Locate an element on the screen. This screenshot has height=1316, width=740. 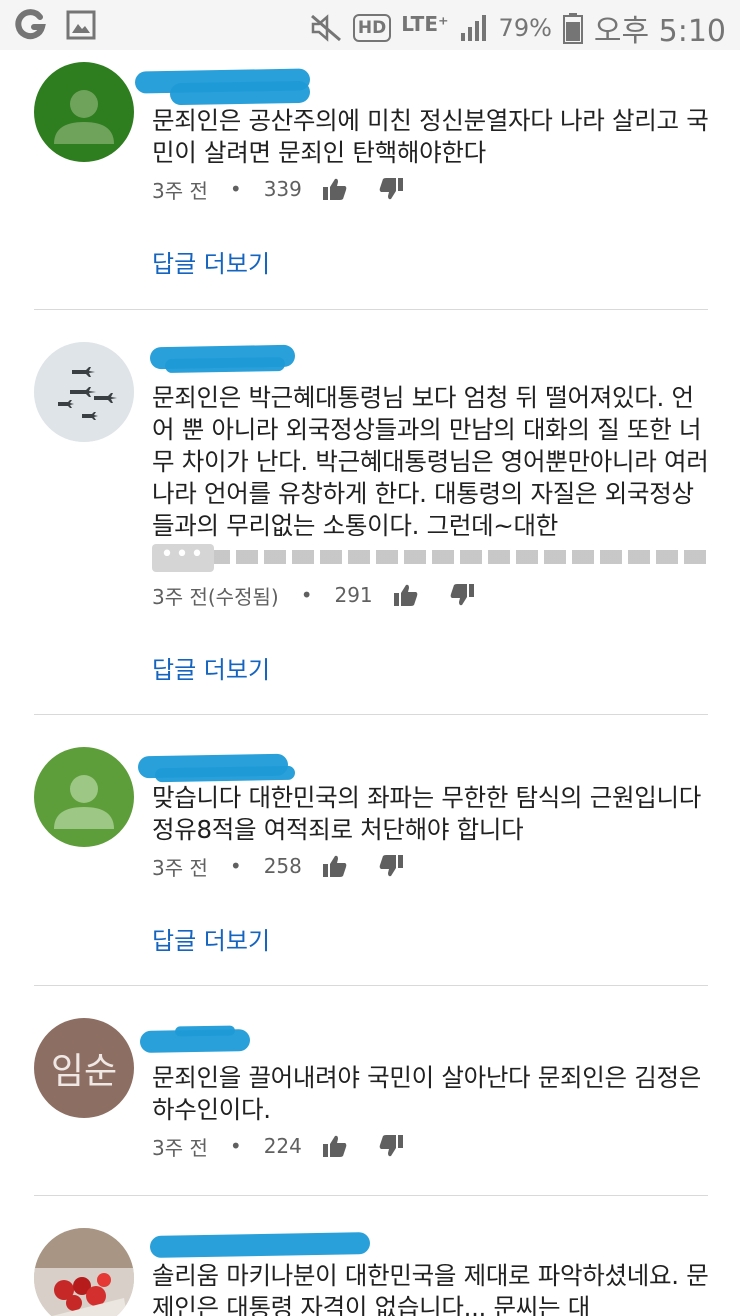
status-bar: HD LTE⁺ 79% 오후 5:10 is located at coordinates (370, 25).